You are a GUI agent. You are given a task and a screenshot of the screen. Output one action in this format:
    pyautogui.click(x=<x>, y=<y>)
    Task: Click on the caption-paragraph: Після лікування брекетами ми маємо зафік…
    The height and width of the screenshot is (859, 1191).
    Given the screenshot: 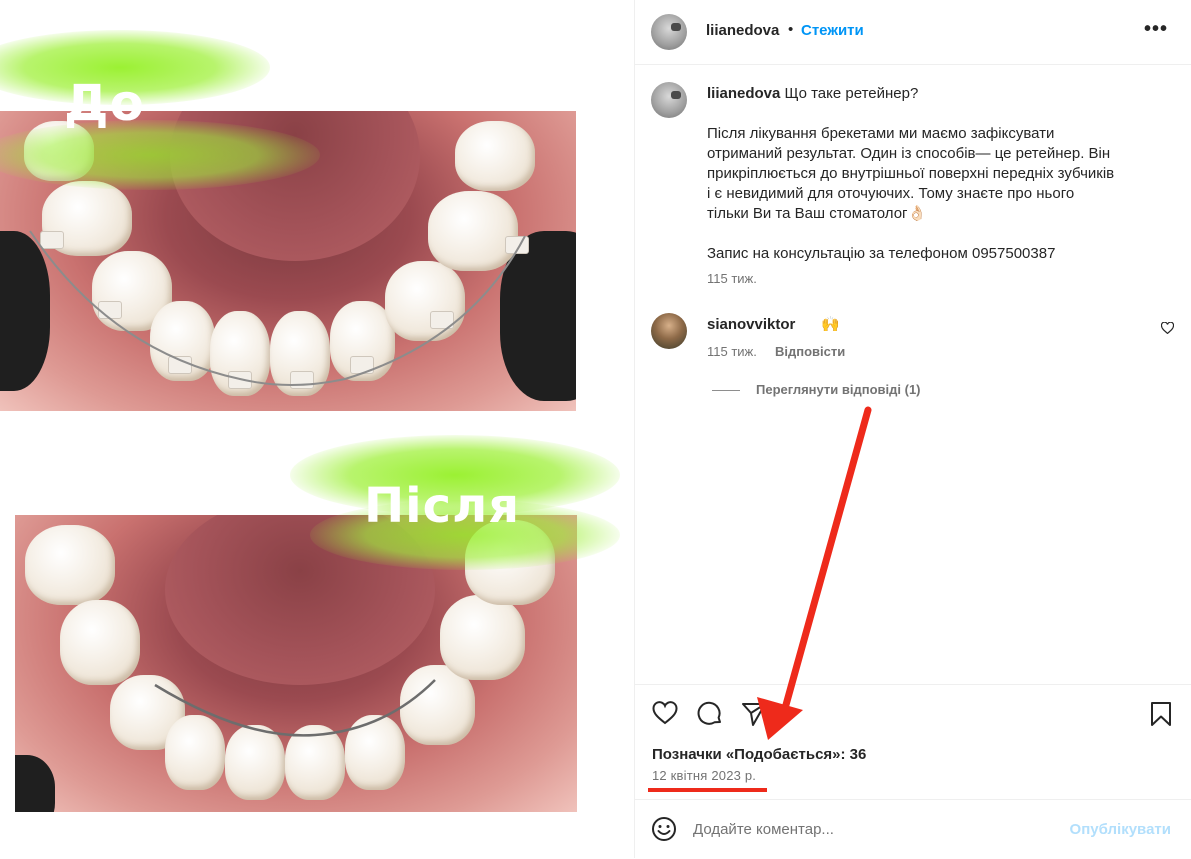 What is the action you would take?
    pyautogui.click(x=911, y=173)
    